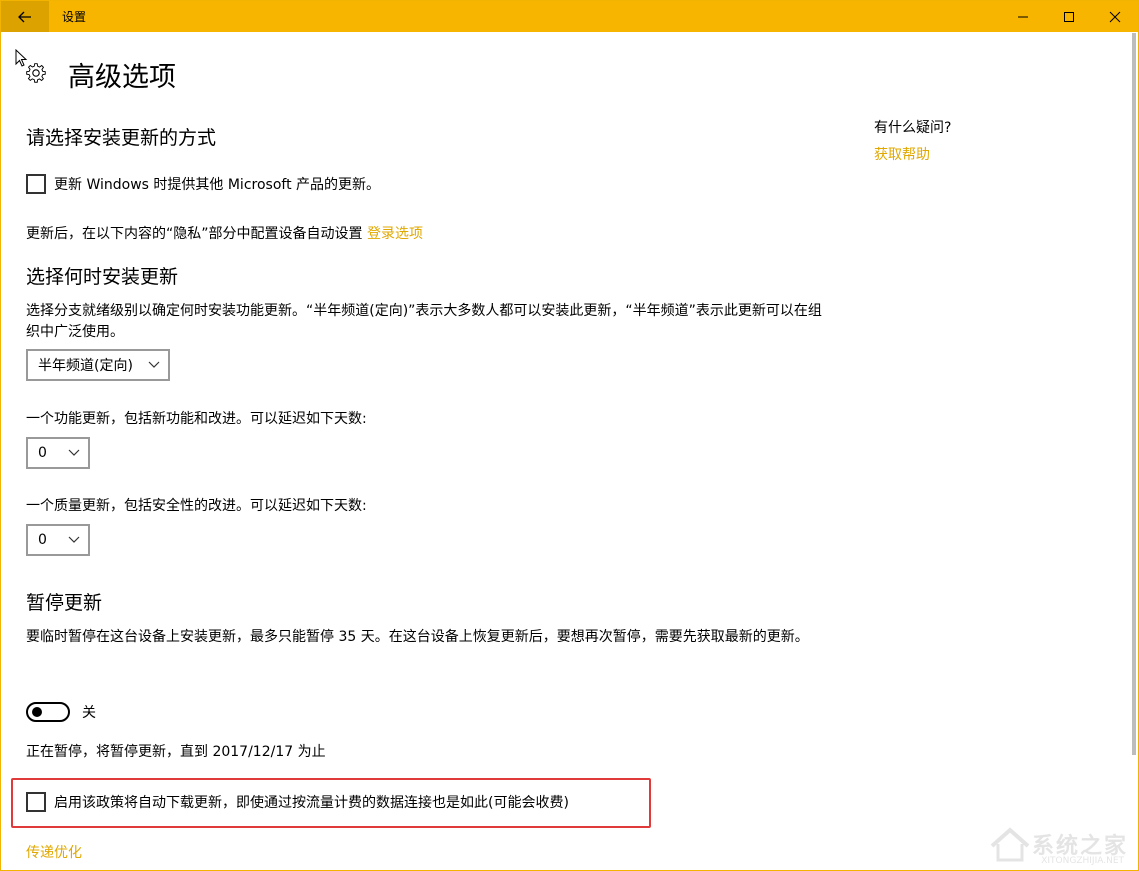  Describe the element at coordinates (176, 752) in the screenshot. I see `pause-status: 正在暂停，将暂停更新，直到 2017/12/17 为止` at that location.